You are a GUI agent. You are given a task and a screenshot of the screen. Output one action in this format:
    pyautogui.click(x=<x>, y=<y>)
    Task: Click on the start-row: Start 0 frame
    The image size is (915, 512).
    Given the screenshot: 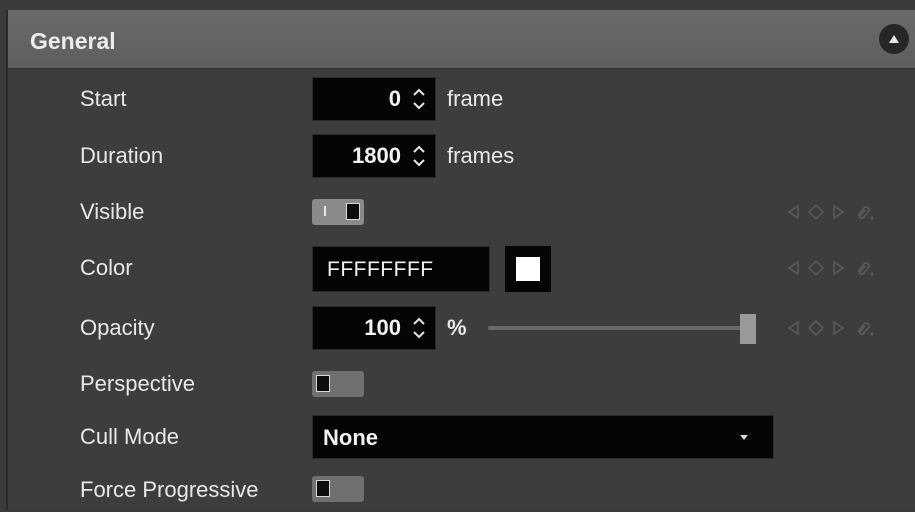 What is the action you would take?
    pyautogui.click(x=461, y=99)
    